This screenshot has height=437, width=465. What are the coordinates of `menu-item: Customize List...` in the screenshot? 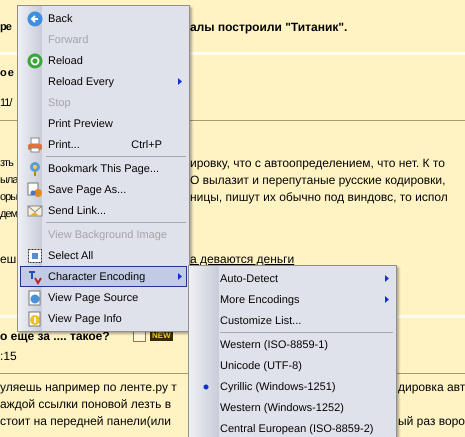 It's located at (292, 320).